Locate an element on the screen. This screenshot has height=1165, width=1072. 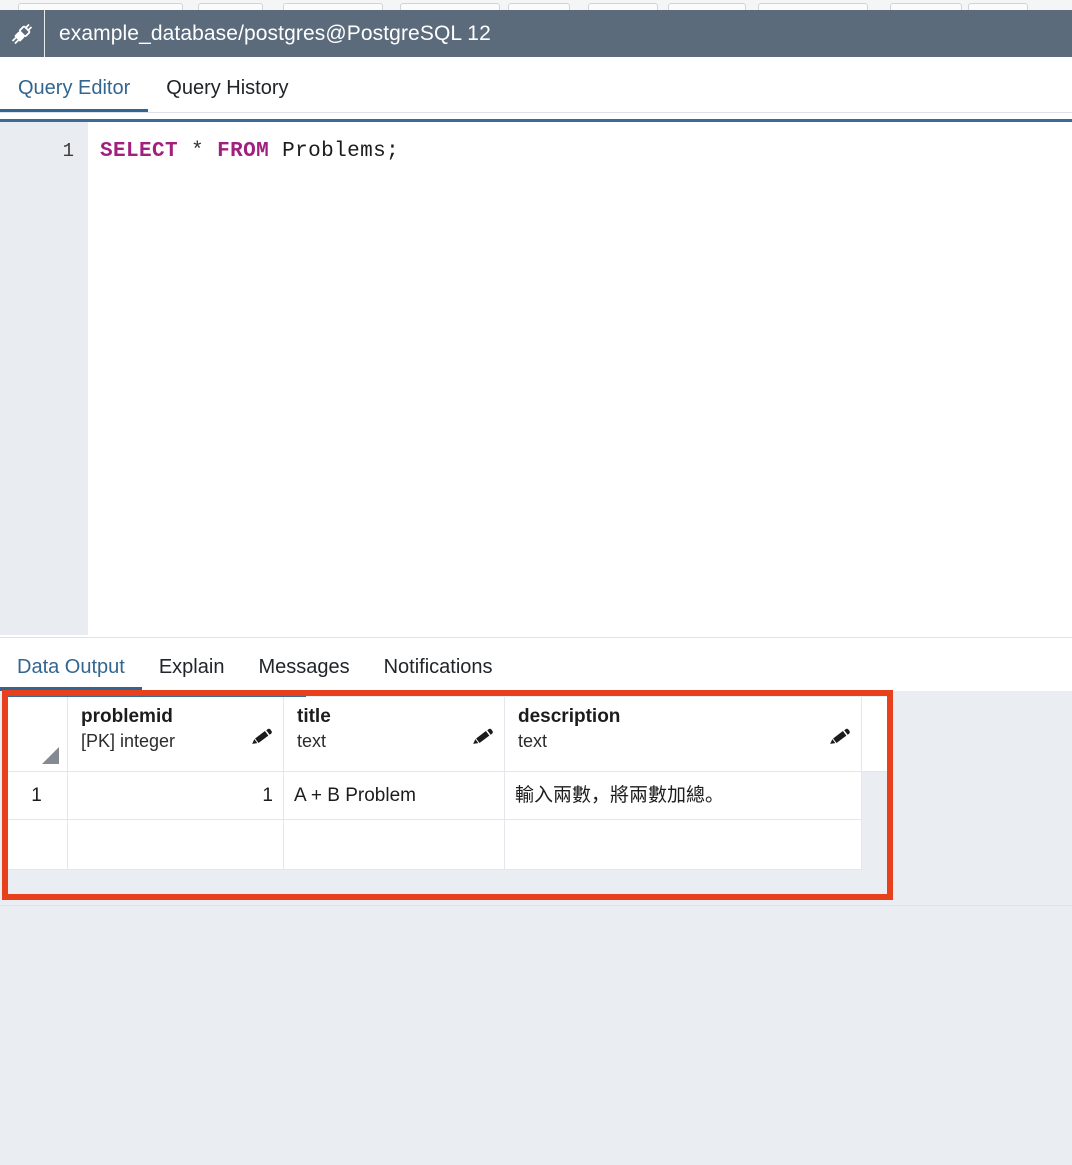
column-name: title is located at coordinates (314, 716).